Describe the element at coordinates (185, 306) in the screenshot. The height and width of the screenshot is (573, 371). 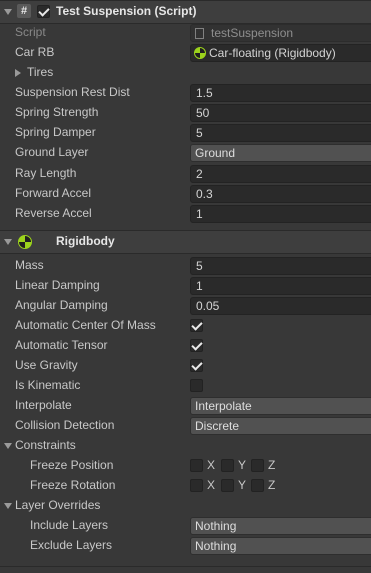
I see `angular-damping-row: Angular Damping 0.05` at that location.